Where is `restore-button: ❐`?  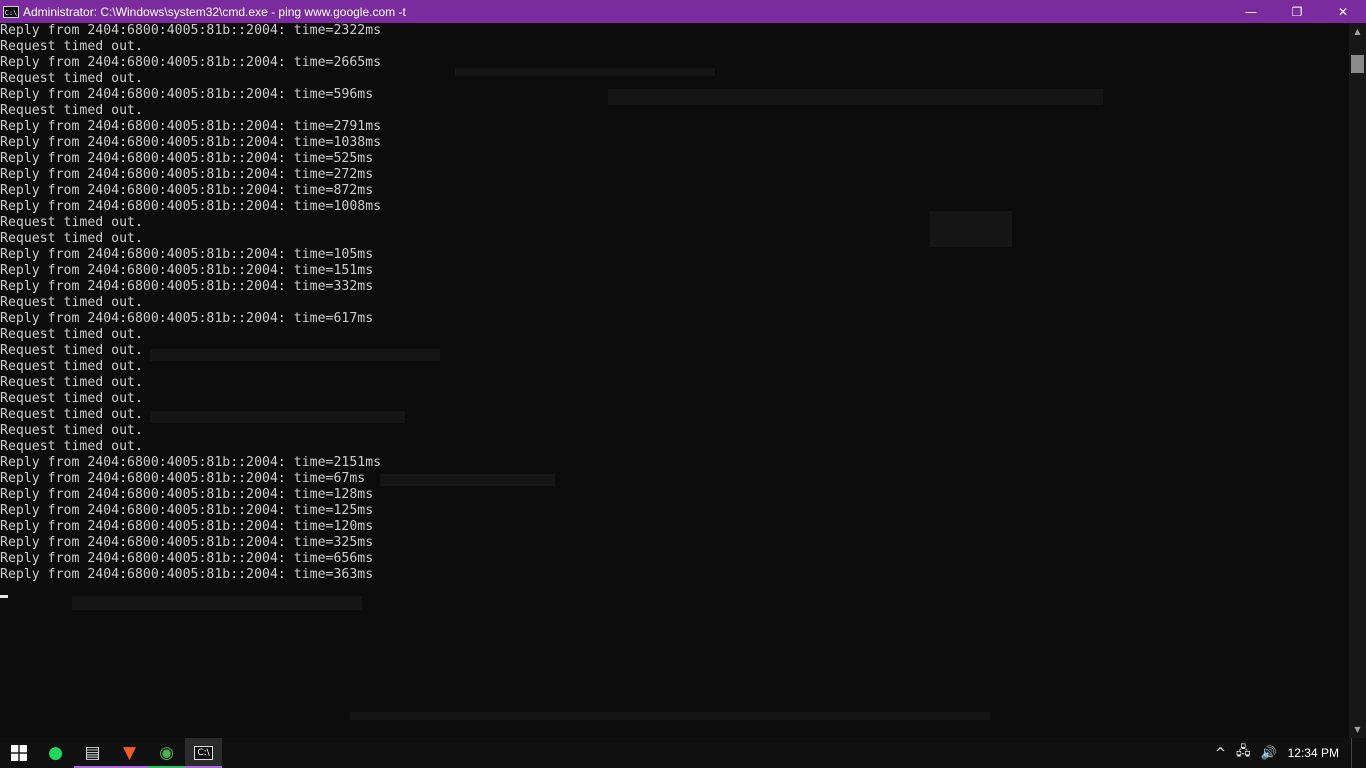
restore-button: ❐ is located at coordinates (1297, 11).